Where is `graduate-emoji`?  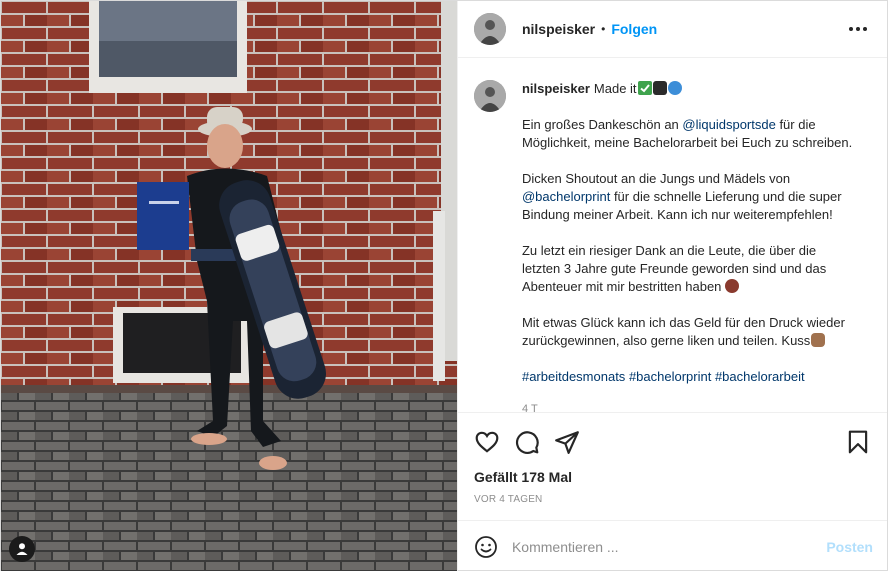
graduate-emoji is located at coordinates (659, 88).